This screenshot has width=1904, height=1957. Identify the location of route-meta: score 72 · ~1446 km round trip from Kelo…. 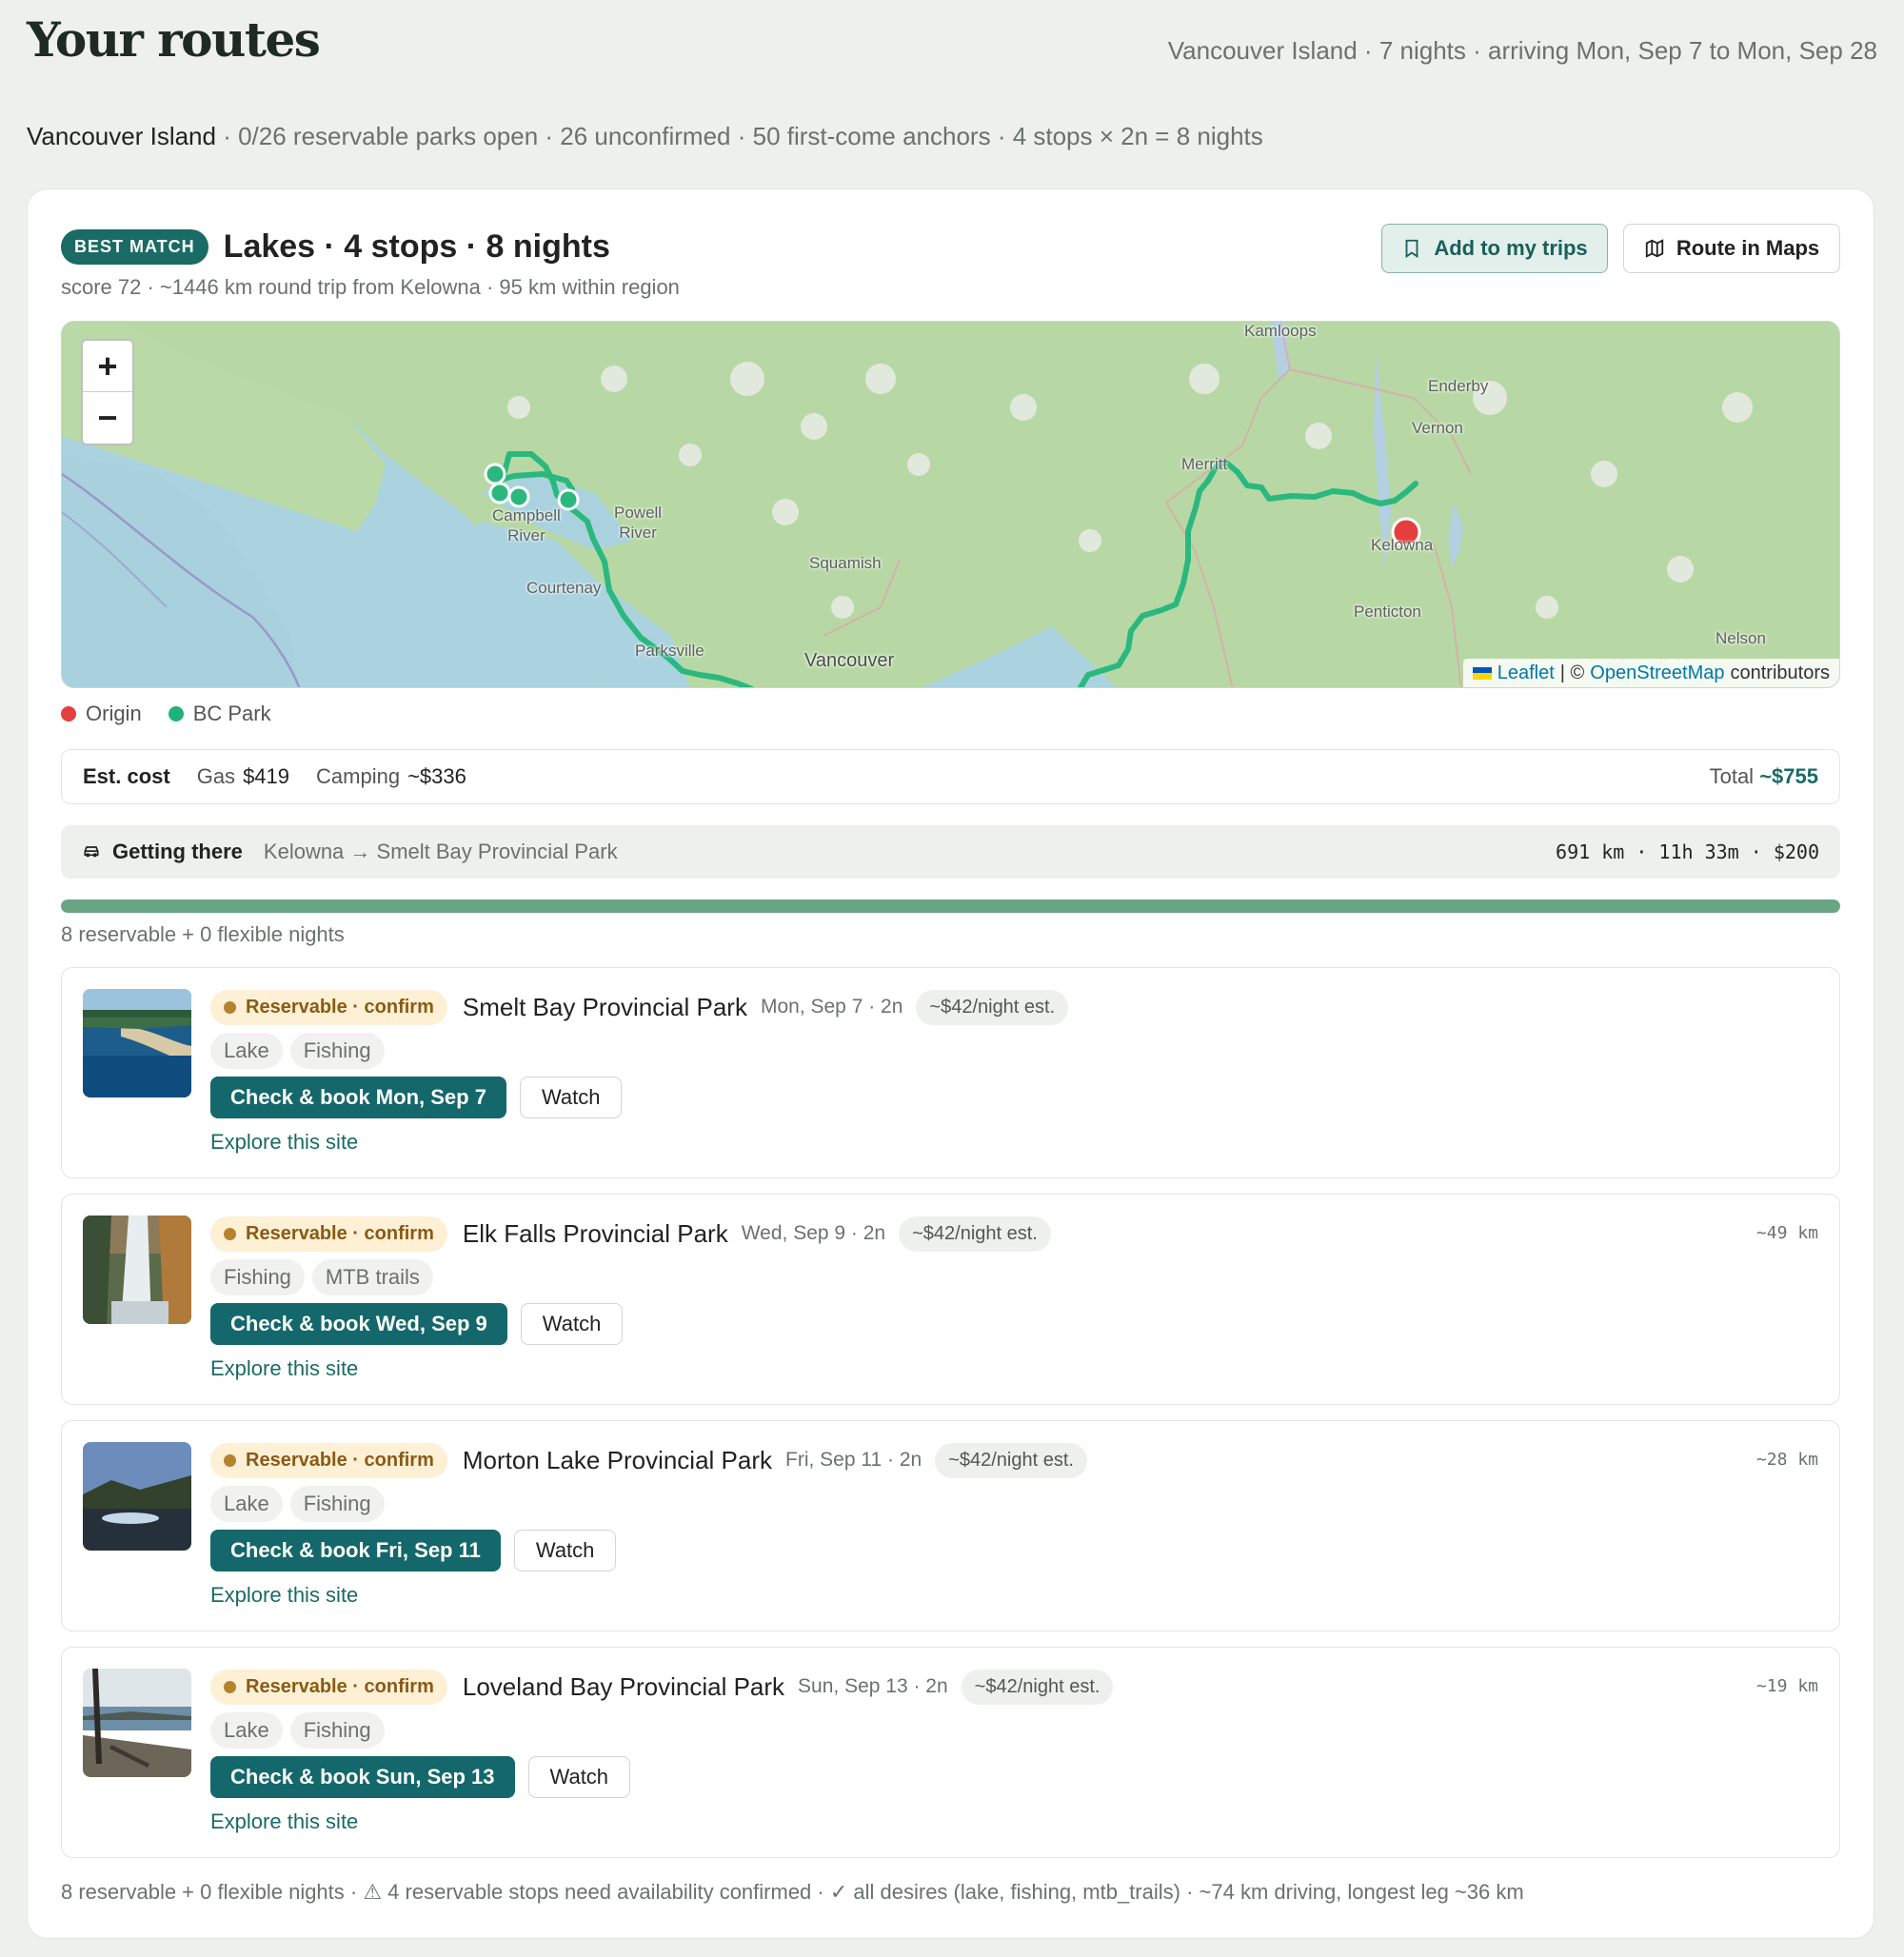
(370, 287).